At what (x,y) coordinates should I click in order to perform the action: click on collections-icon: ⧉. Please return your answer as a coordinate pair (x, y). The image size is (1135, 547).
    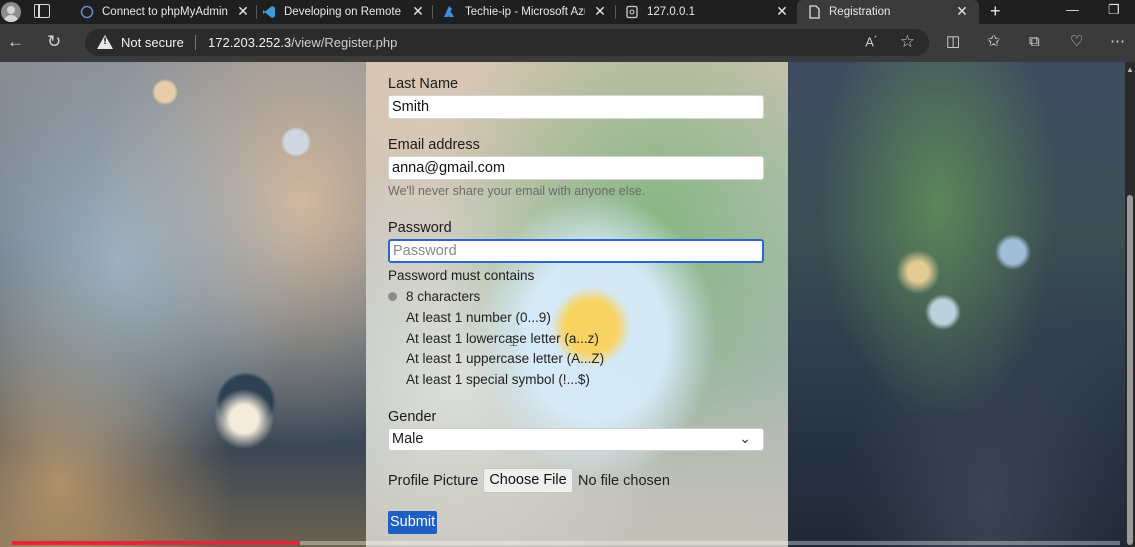
    Looking at the image, I should click on (1034, 42).